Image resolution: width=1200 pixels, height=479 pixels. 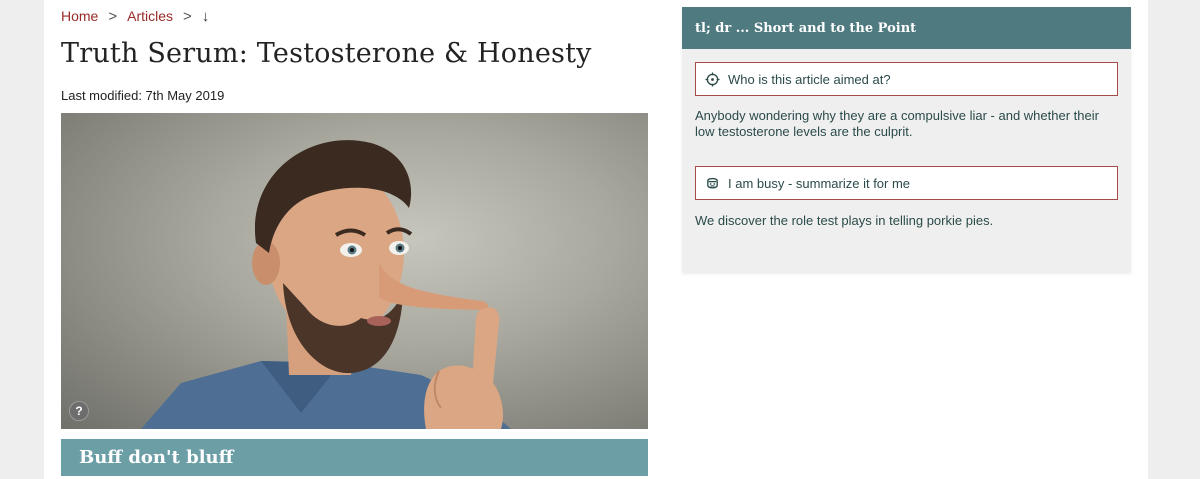 I want to click on breadcrumb-home-link: Home, so click(x=79, y=16).